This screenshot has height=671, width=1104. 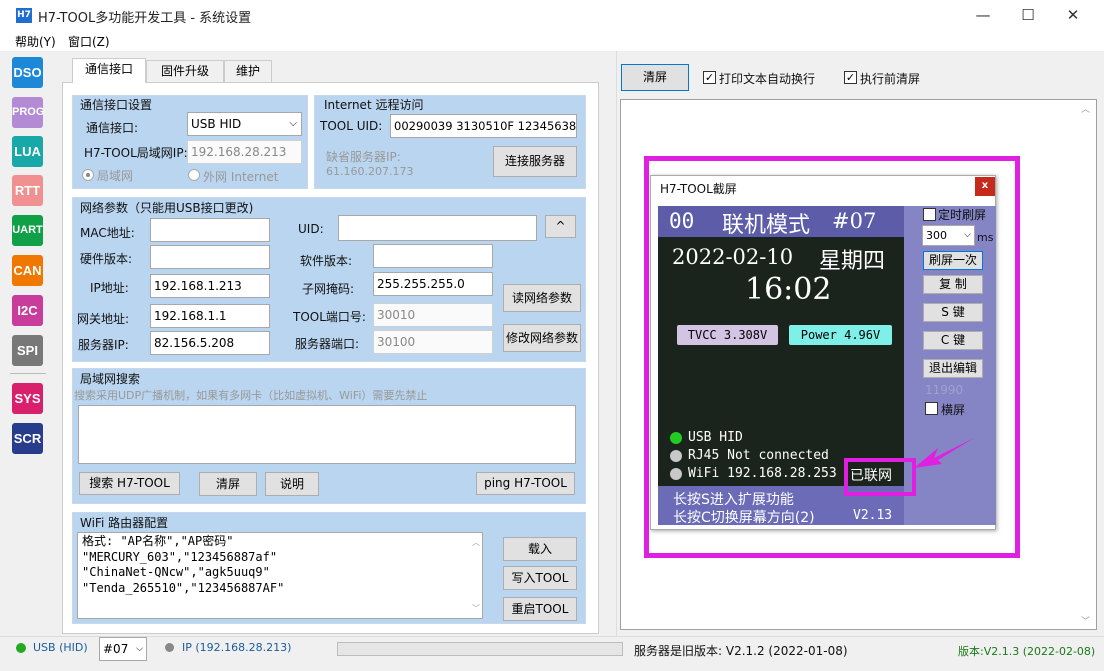 I want to click on ip-field: 192.168.1.213, so click(x=210, y=286).